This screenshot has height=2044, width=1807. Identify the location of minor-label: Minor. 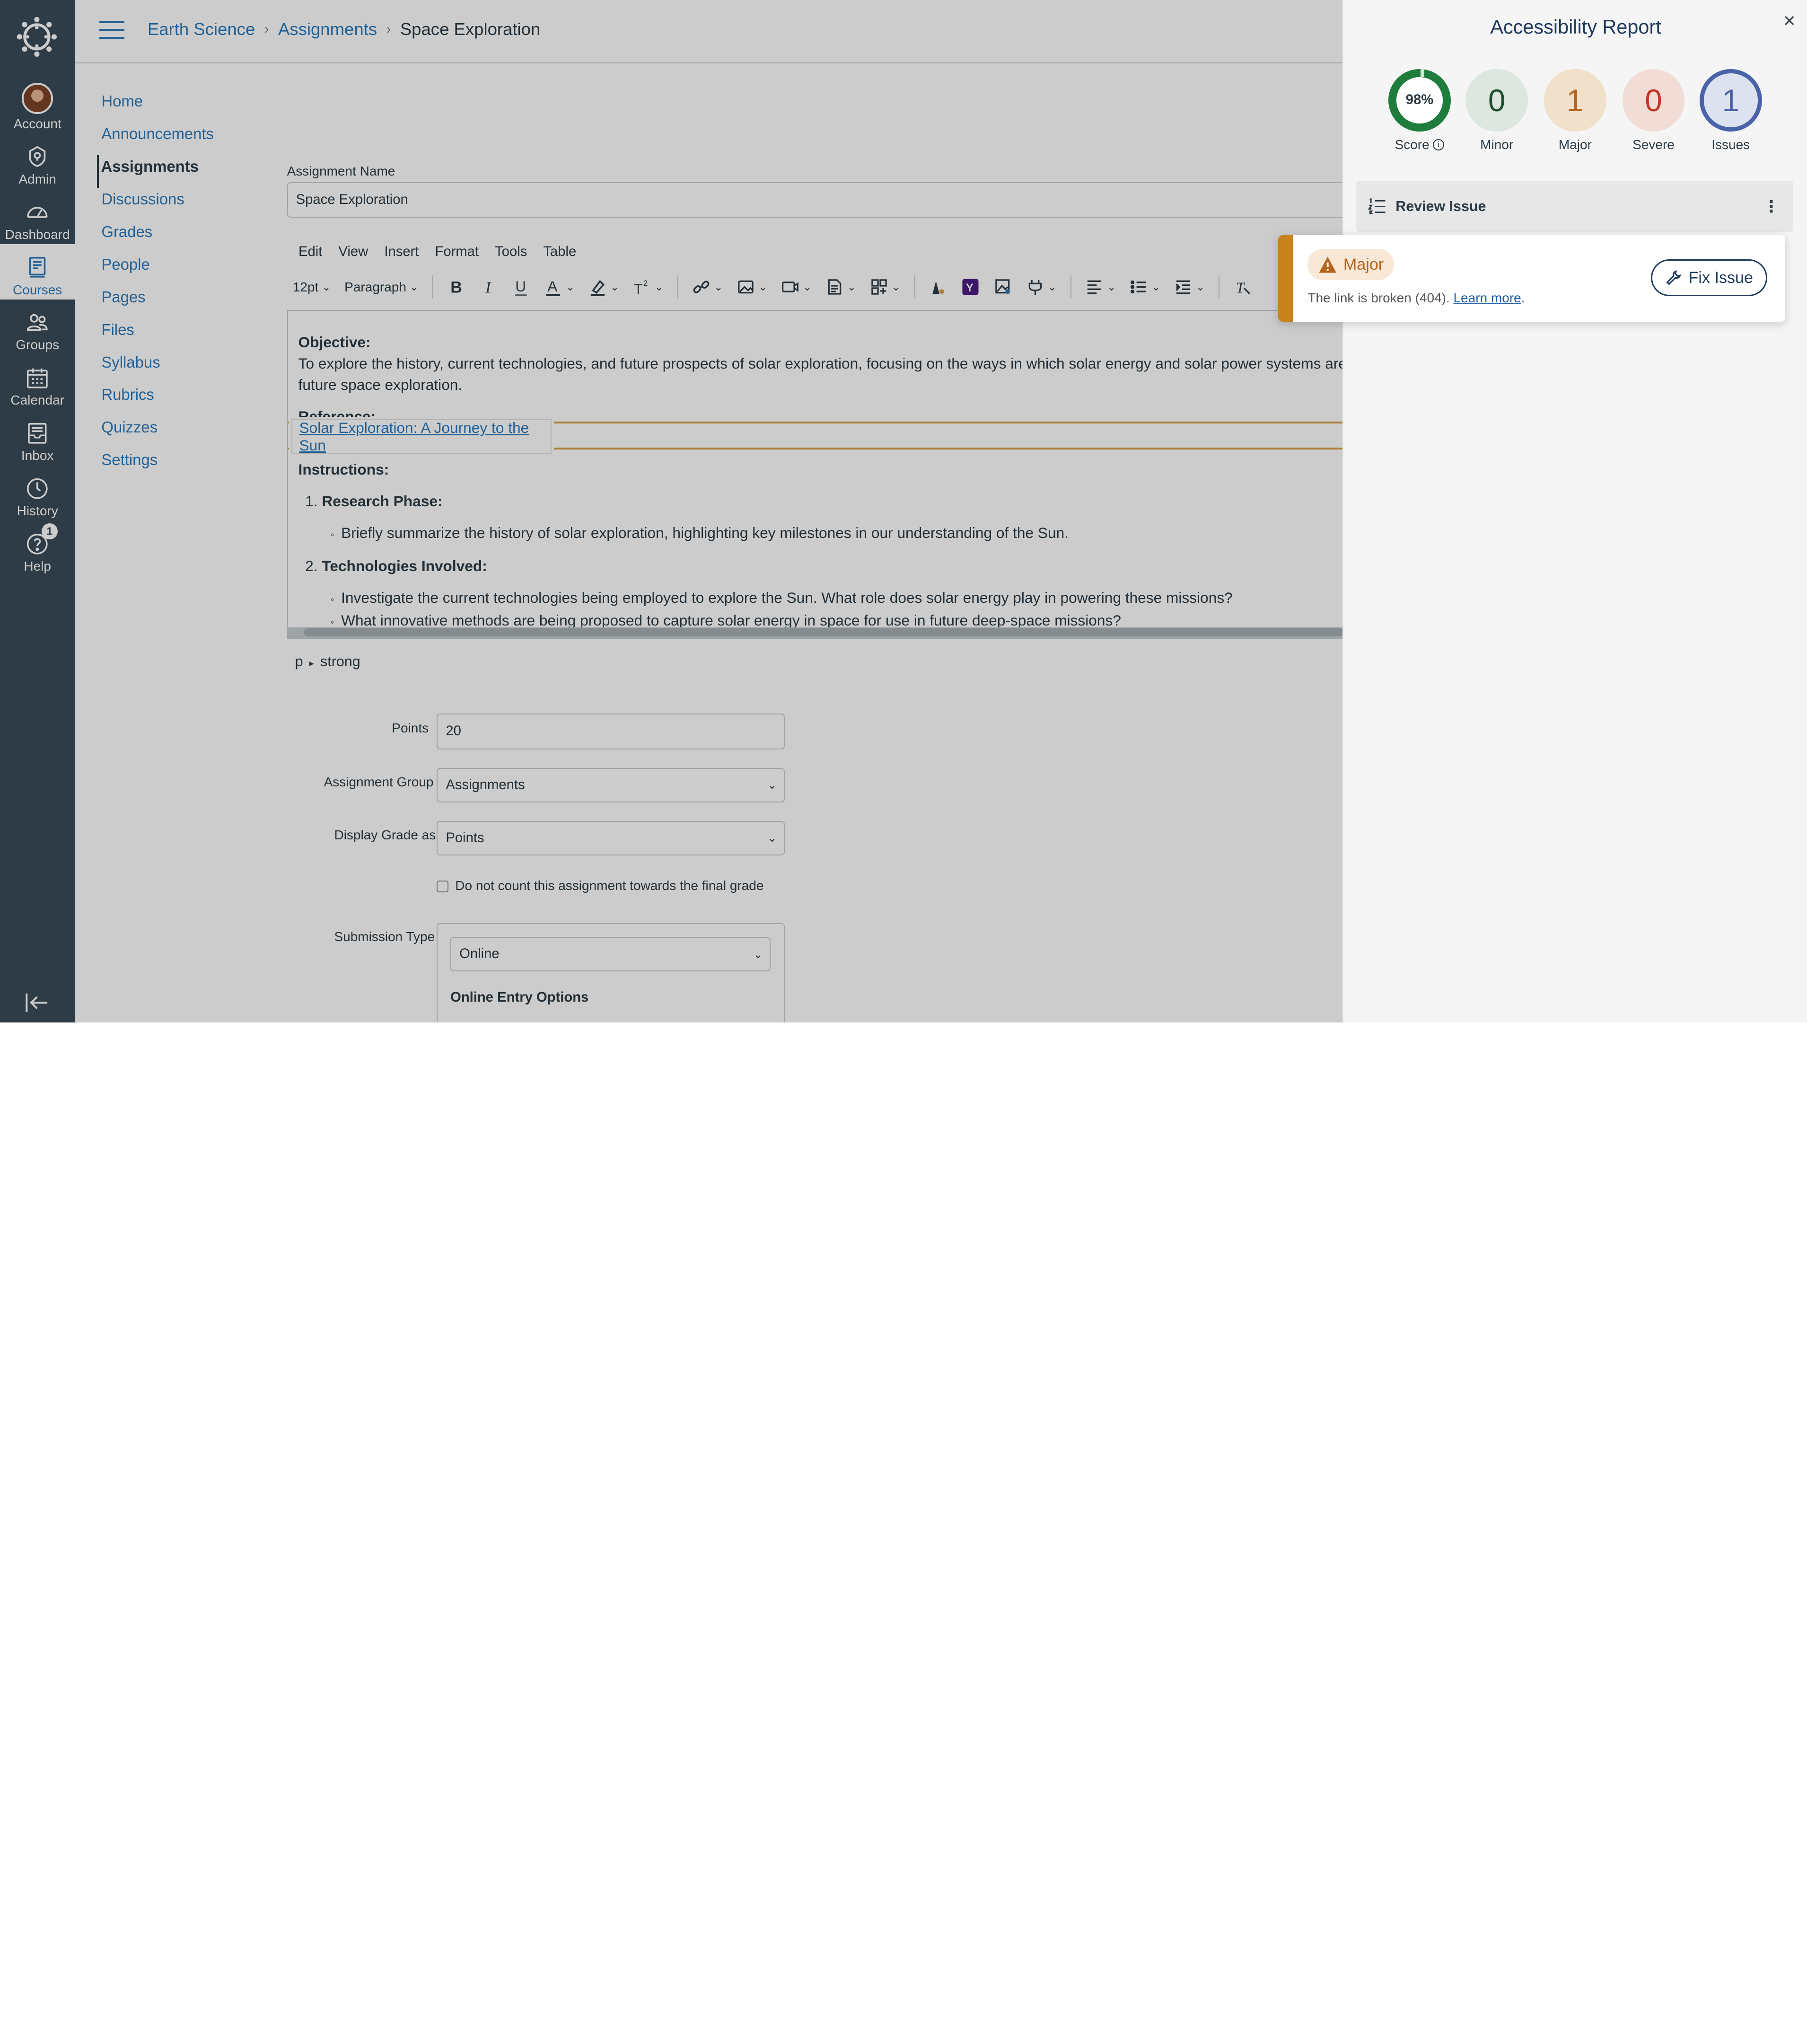
(1497, 144).